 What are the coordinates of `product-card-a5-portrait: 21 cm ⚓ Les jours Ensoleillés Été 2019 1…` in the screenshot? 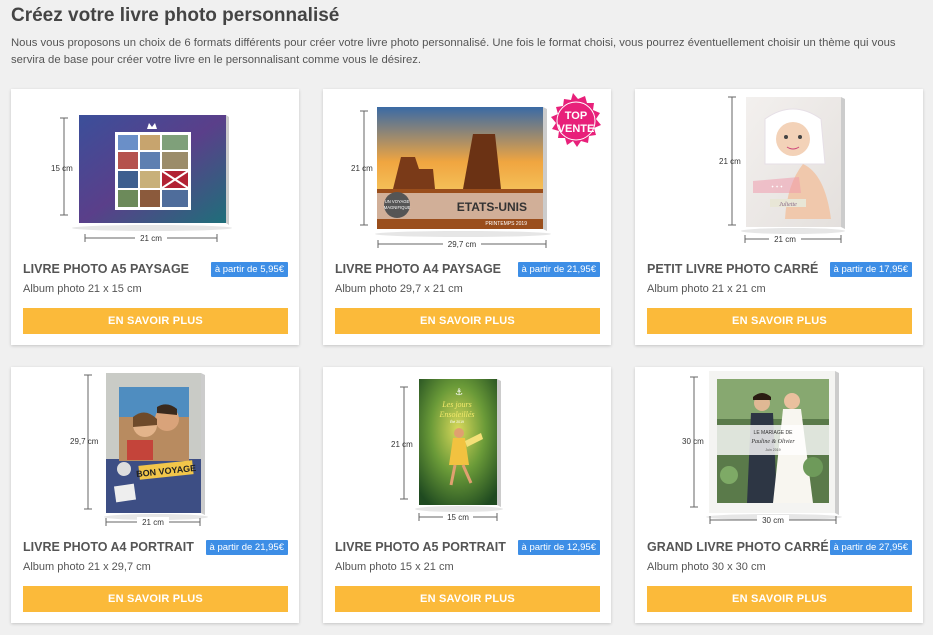 It's located at (467, 495).